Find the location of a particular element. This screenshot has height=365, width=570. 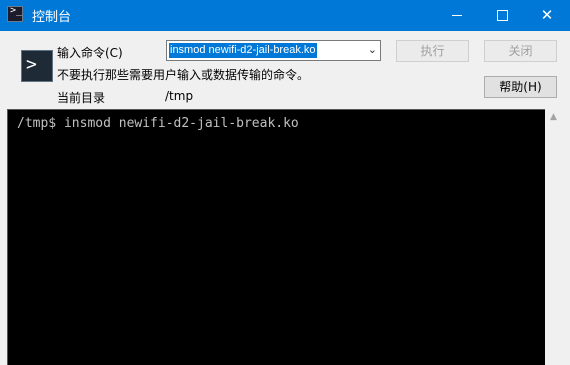

command-input: insmod newifi-d2-jail-break.ko ⌄ is located at coordinates (273, 50).